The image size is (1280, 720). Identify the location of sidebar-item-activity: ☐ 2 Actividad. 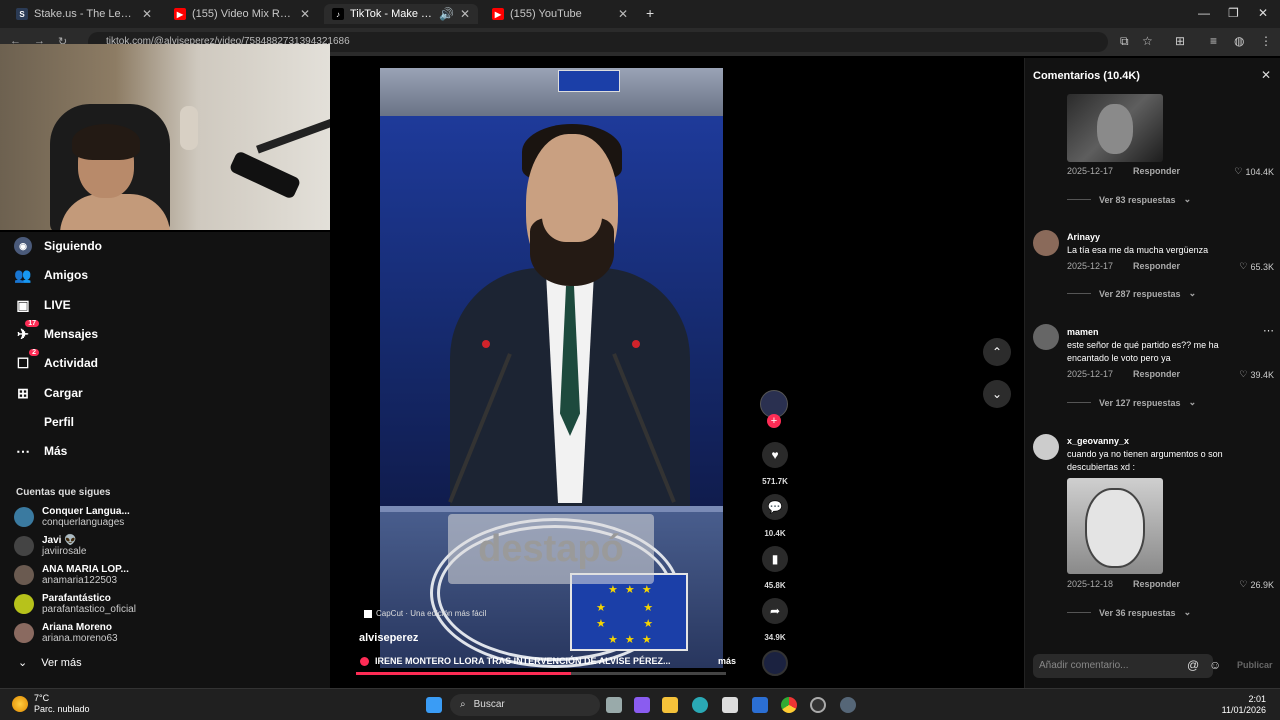
(56, 360).